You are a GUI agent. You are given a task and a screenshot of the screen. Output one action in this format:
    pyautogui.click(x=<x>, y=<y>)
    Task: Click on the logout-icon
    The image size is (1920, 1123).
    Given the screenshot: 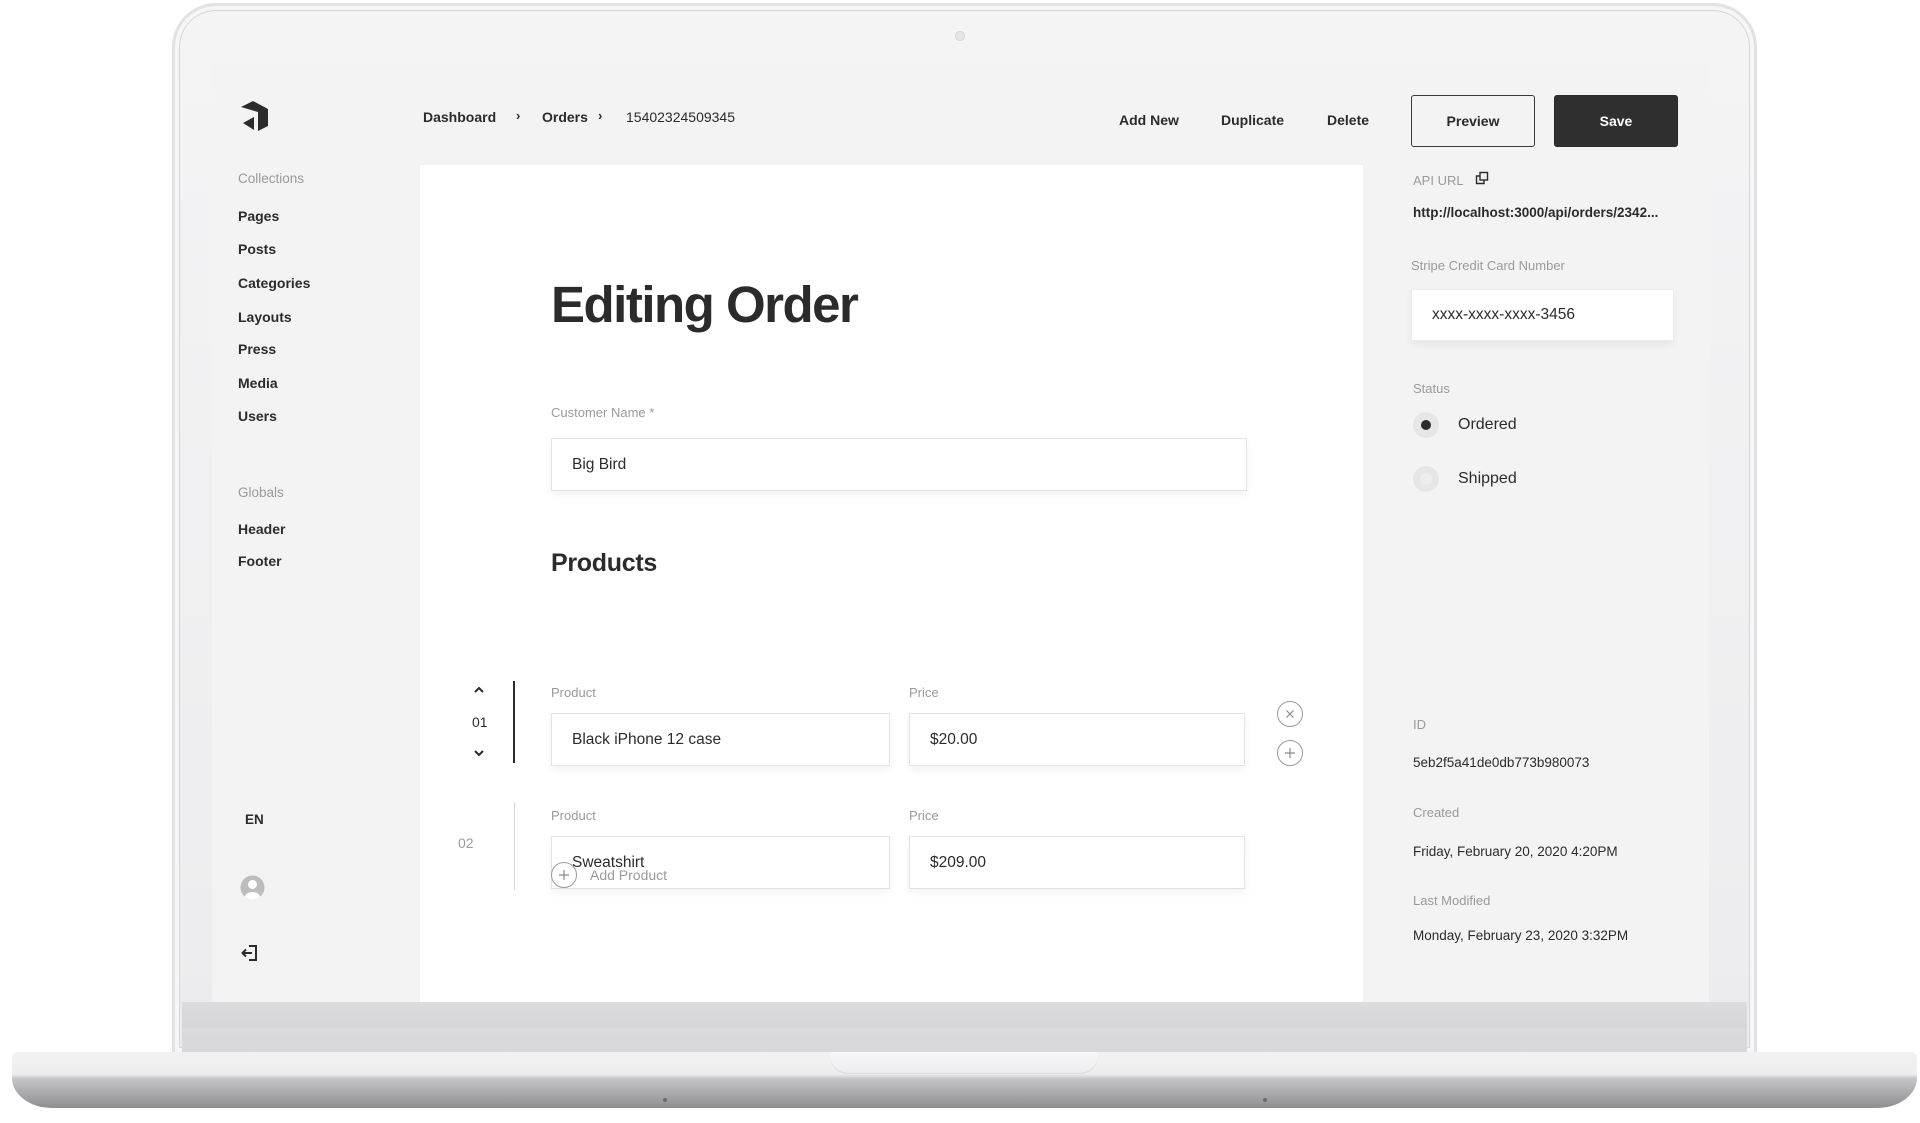 What is the action you would take?
    pyautogui.click(x=250, y=953)
    